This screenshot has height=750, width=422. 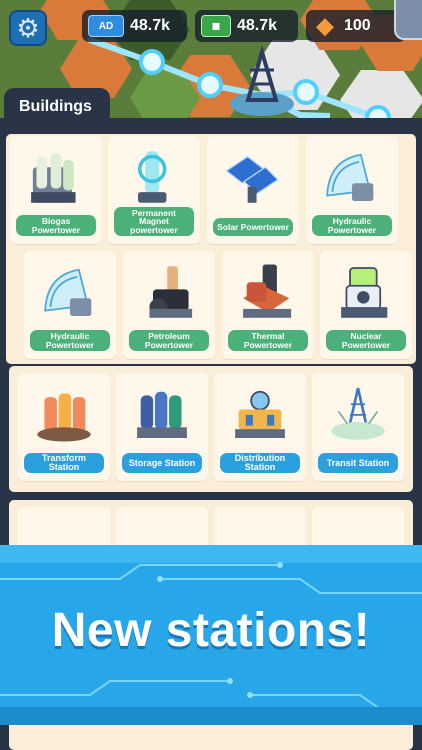 I want to click on ad-video-icon: AD, so click(x=106, y=26).